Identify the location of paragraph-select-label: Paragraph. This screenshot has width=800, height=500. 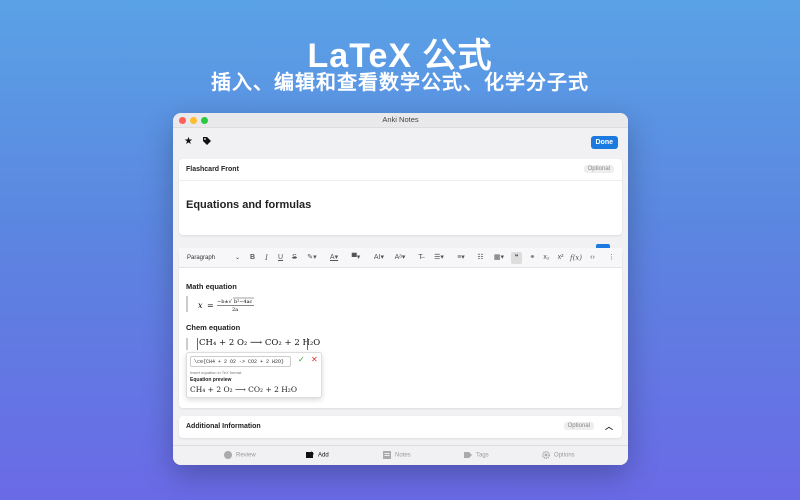
(201, 258).